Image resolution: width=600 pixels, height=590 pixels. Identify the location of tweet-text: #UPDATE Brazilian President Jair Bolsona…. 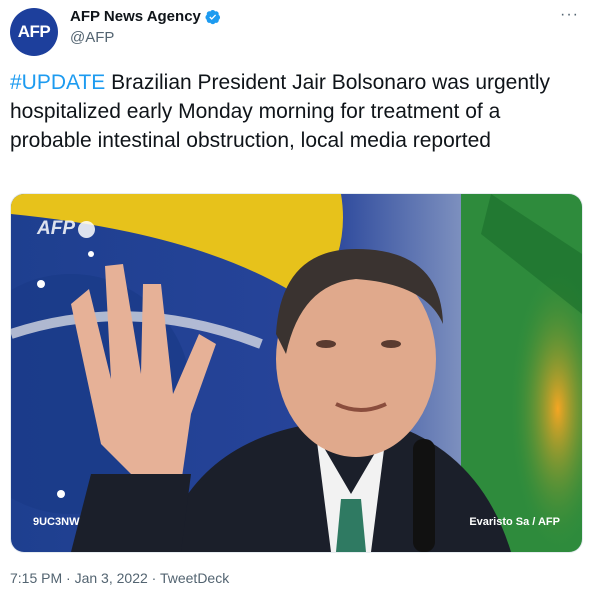
(295, 111).